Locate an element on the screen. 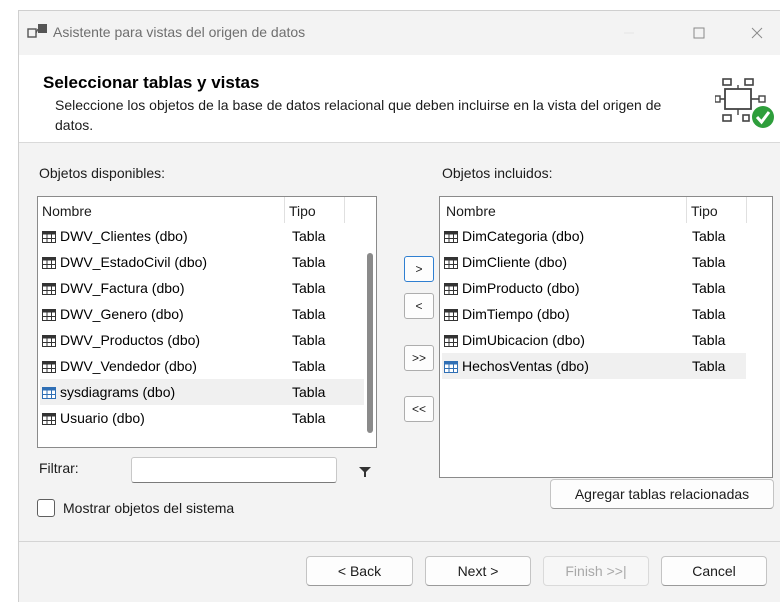 Image resolution: width=780 pixels, height=602 pixels. list-item: DimUbicacion (dbo) Tabla is located at coordinates (594, 340).